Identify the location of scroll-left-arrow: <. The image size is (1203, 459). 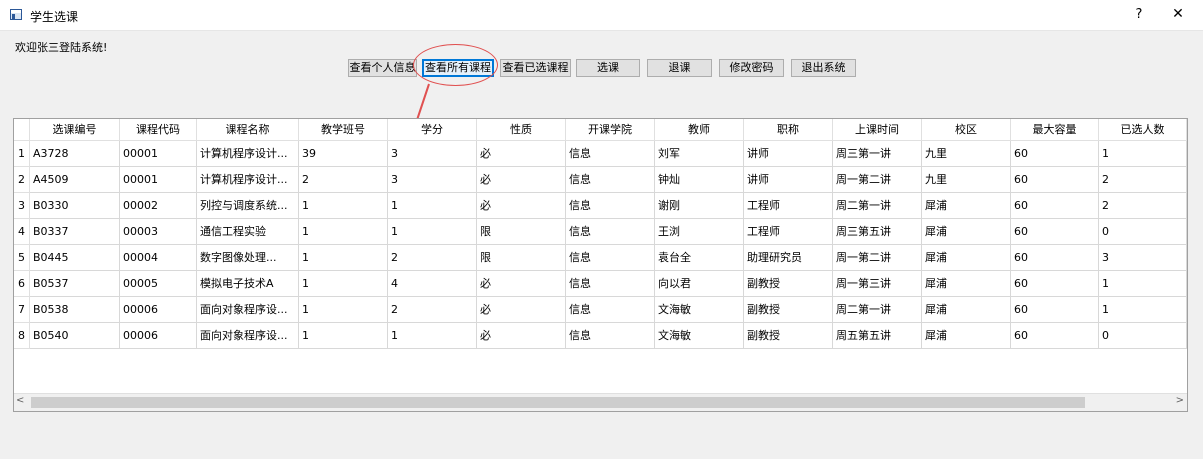
(20, 400).